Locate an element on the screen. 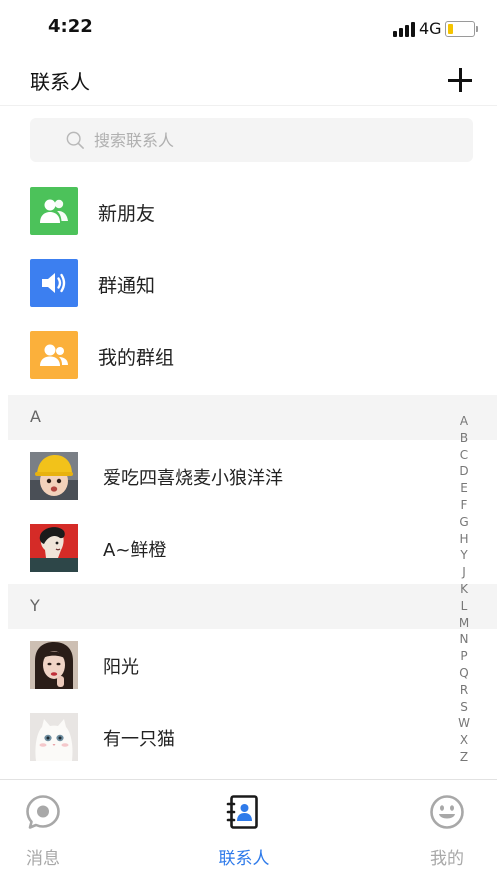 The height and width of the screenshot is (883, 497). contacts-book-icon is located at coordinates (242, 812).